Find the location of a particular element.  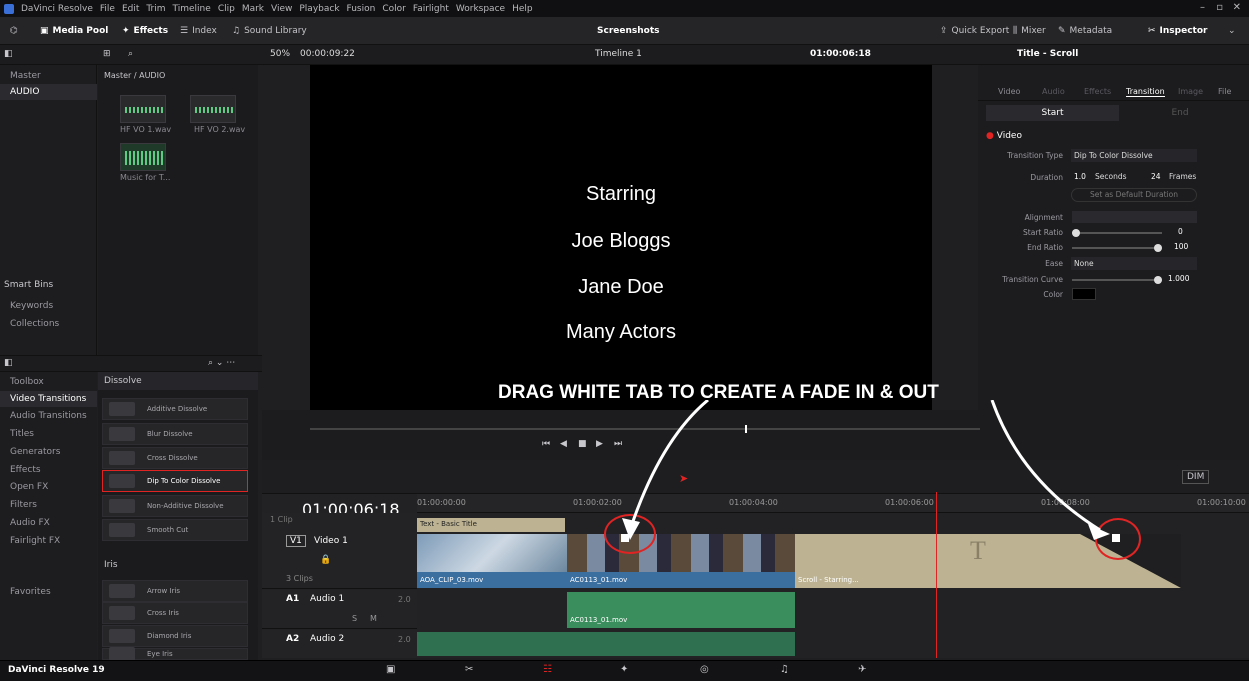

curve-slider is located at coordinates (1117, 280).